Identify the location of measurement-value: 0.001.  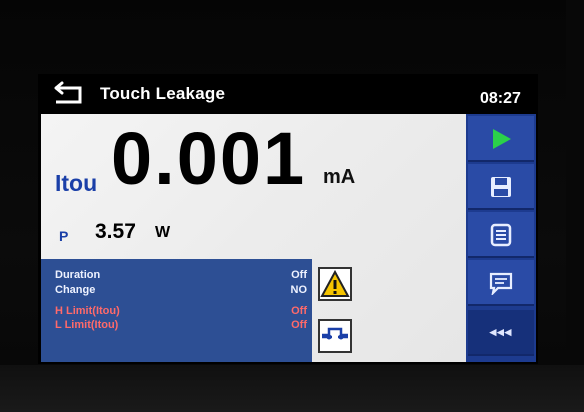
(209, 158).